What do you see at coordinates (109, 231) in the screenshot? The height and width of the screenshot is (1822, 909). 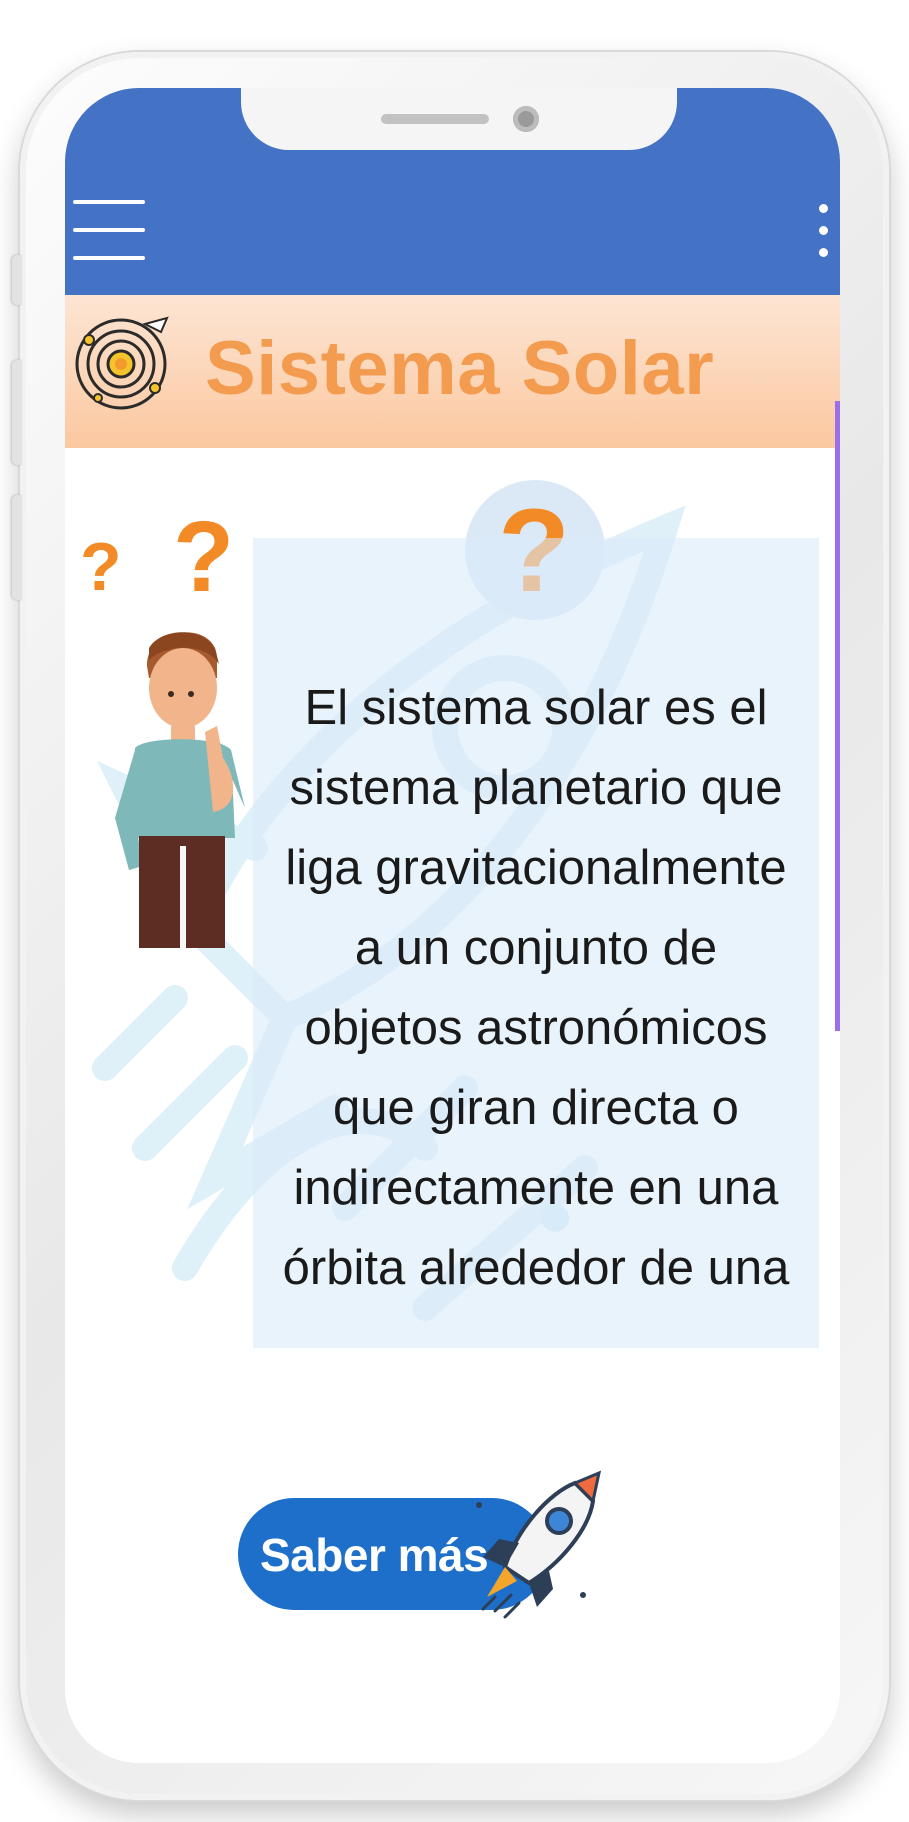 I see `hamburger-menu-icon` at bounding box center [109, 231].